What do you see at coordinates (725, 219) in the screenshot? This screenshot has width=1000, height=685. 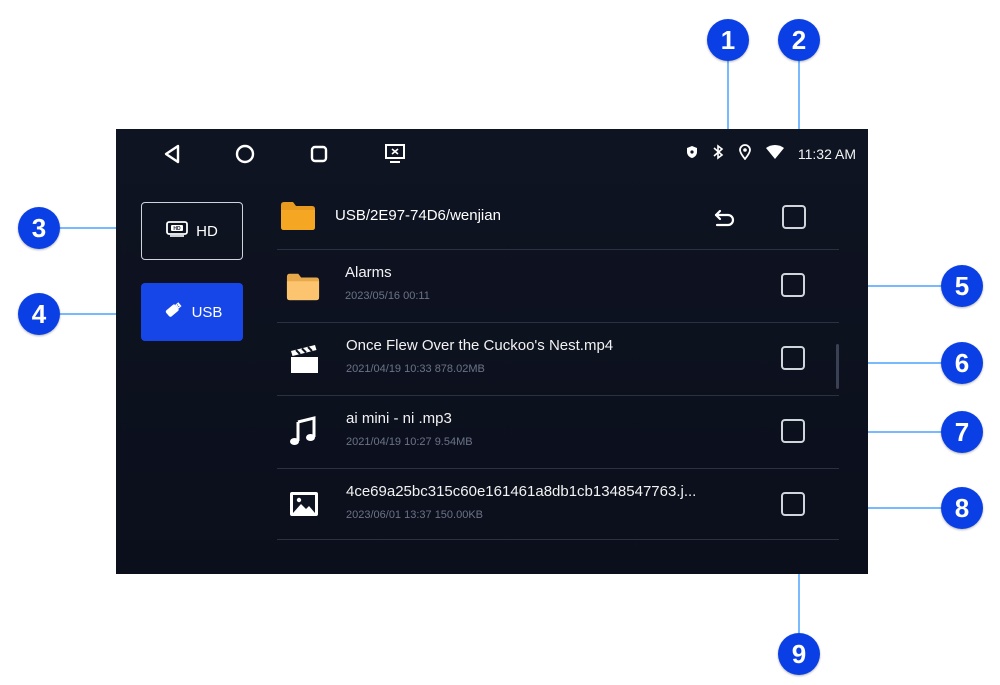 I see `go-back-icon` at bounding box center [725, 219].